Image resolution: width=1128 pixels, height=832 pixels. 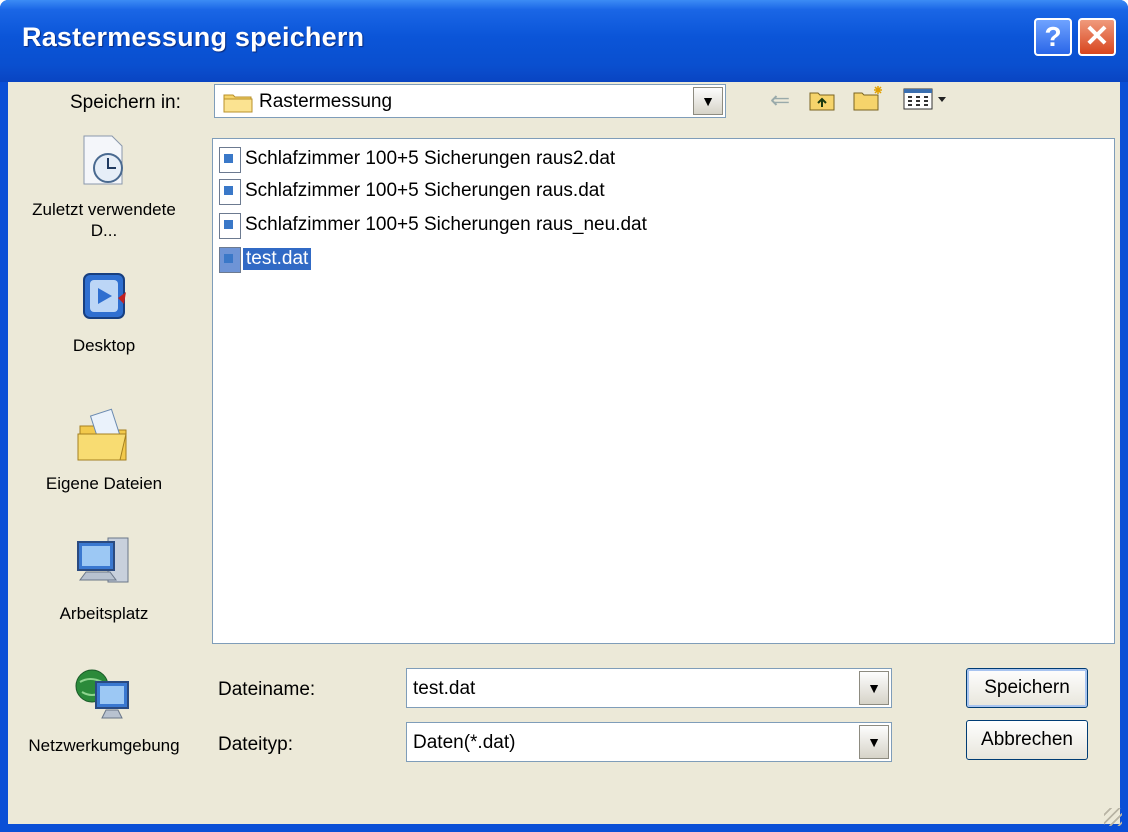 What do you see at coordinates (104, 745) in the screenshot?
I see `place-label-network: Netzwerkumgebung` at bounding box center [104, 745].